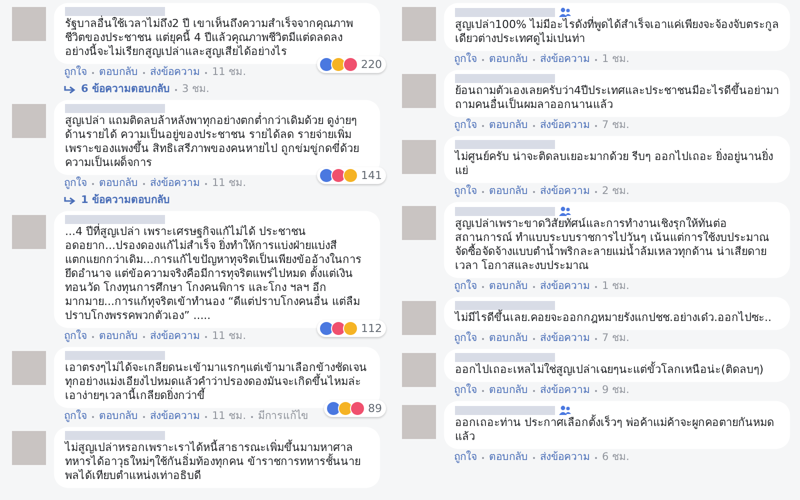 This screenshot has height=500, width=800. Describe the element at coordinates (283, 416) in the screenshot. I see `edited-label: มีการแก้ไข` at that location.